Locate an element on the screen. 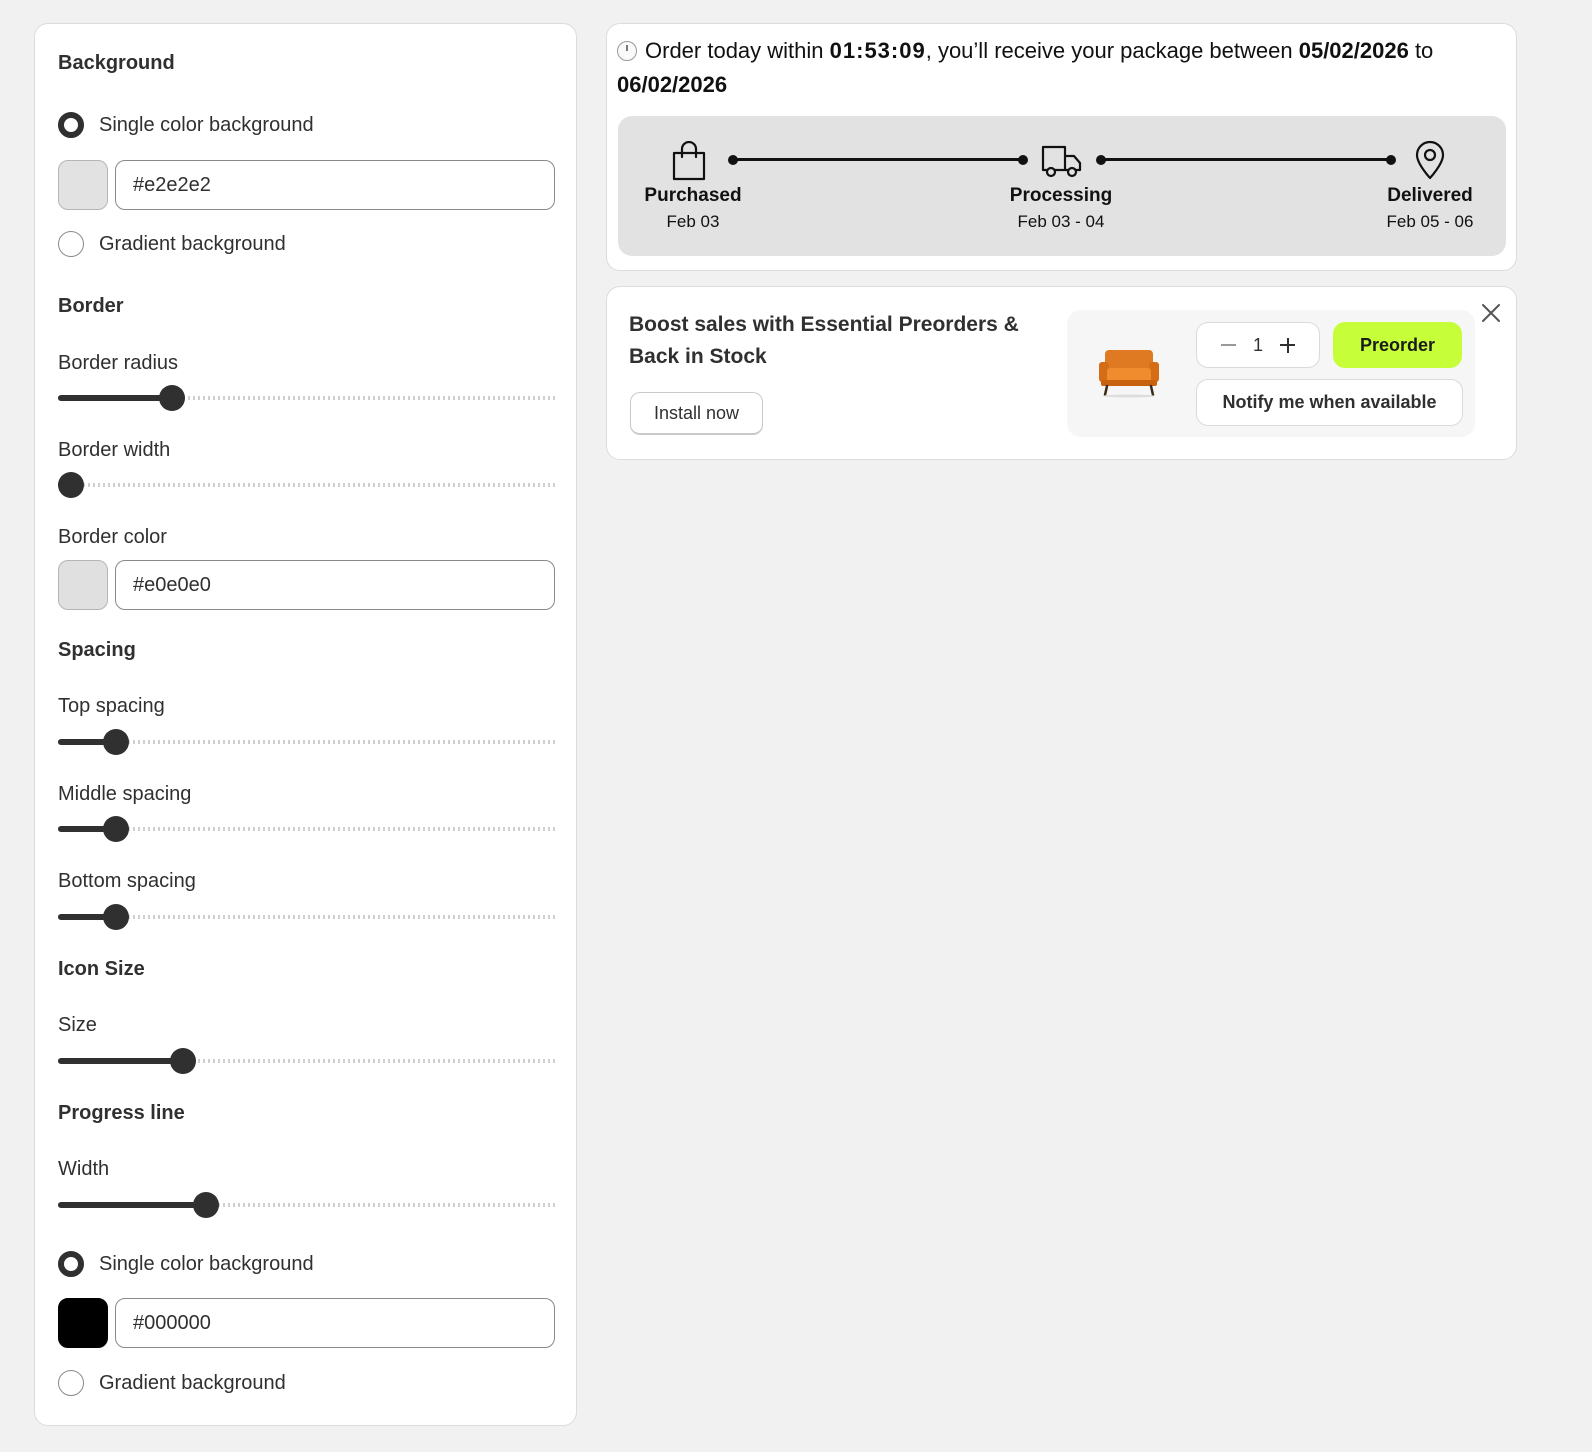 The image size is (1592, 1452). middle-spacing-label: Middle spacing is located at coordinates (125, 794).